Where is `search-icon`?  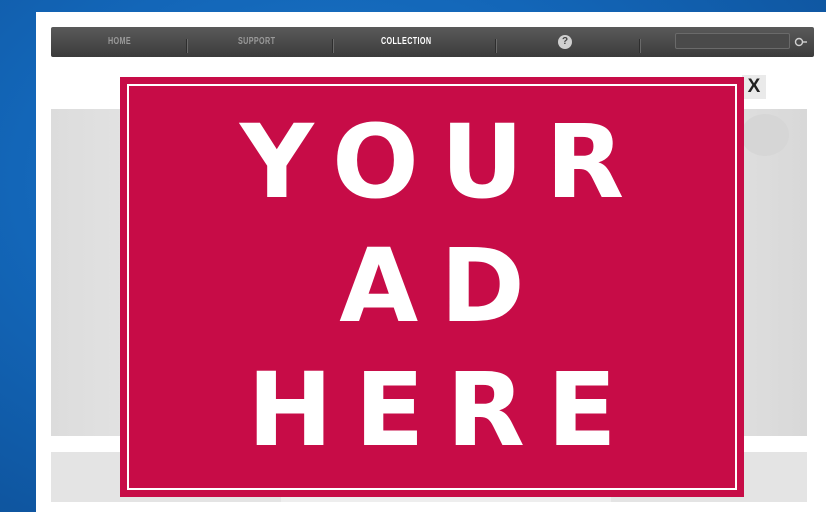 search-icon is located at coordinates (801, 42).